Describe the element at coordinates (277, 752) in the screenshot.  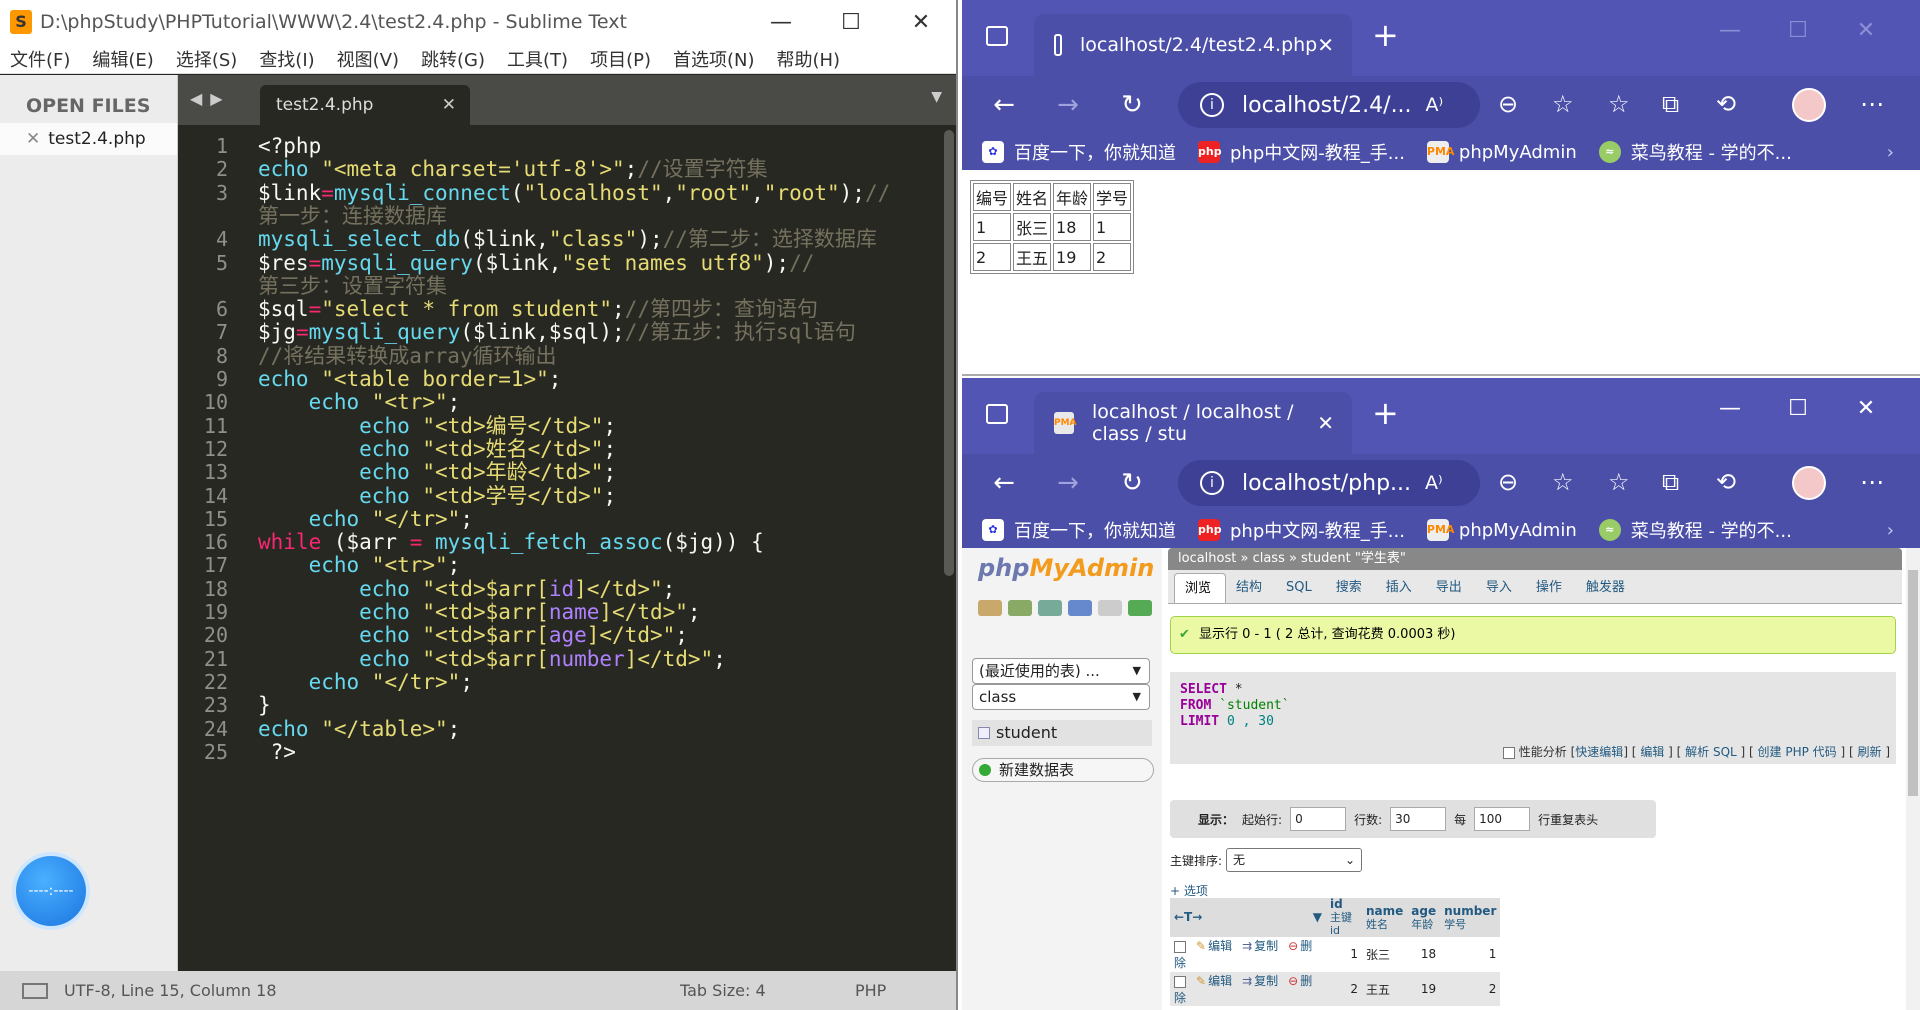
I see `code-line: ?>` at that location.